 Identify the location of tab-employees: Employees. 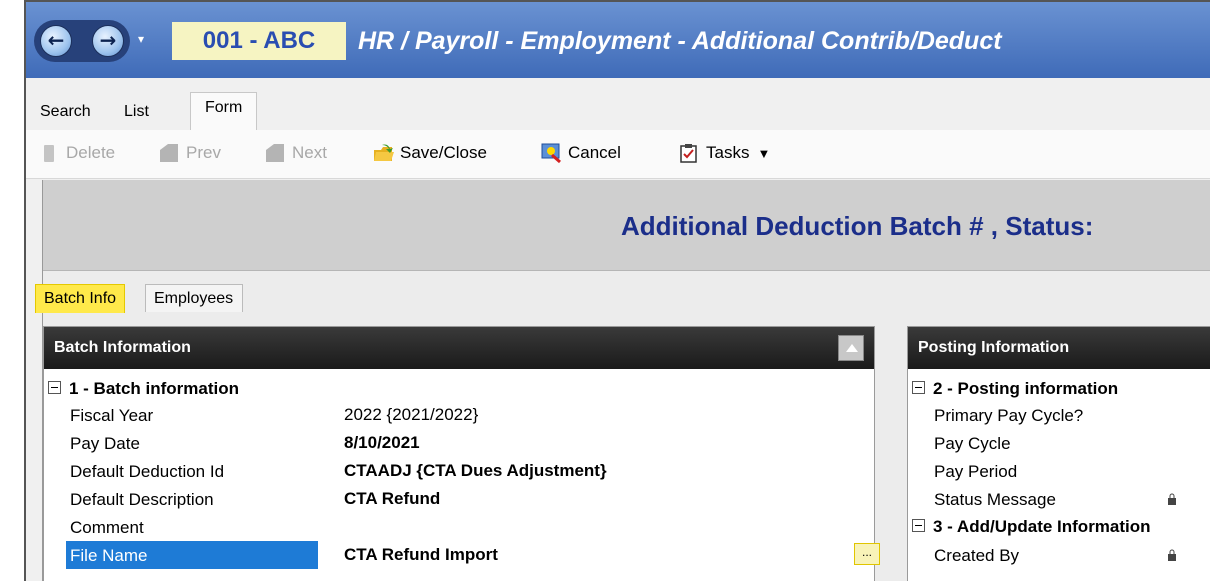
(194, 298).